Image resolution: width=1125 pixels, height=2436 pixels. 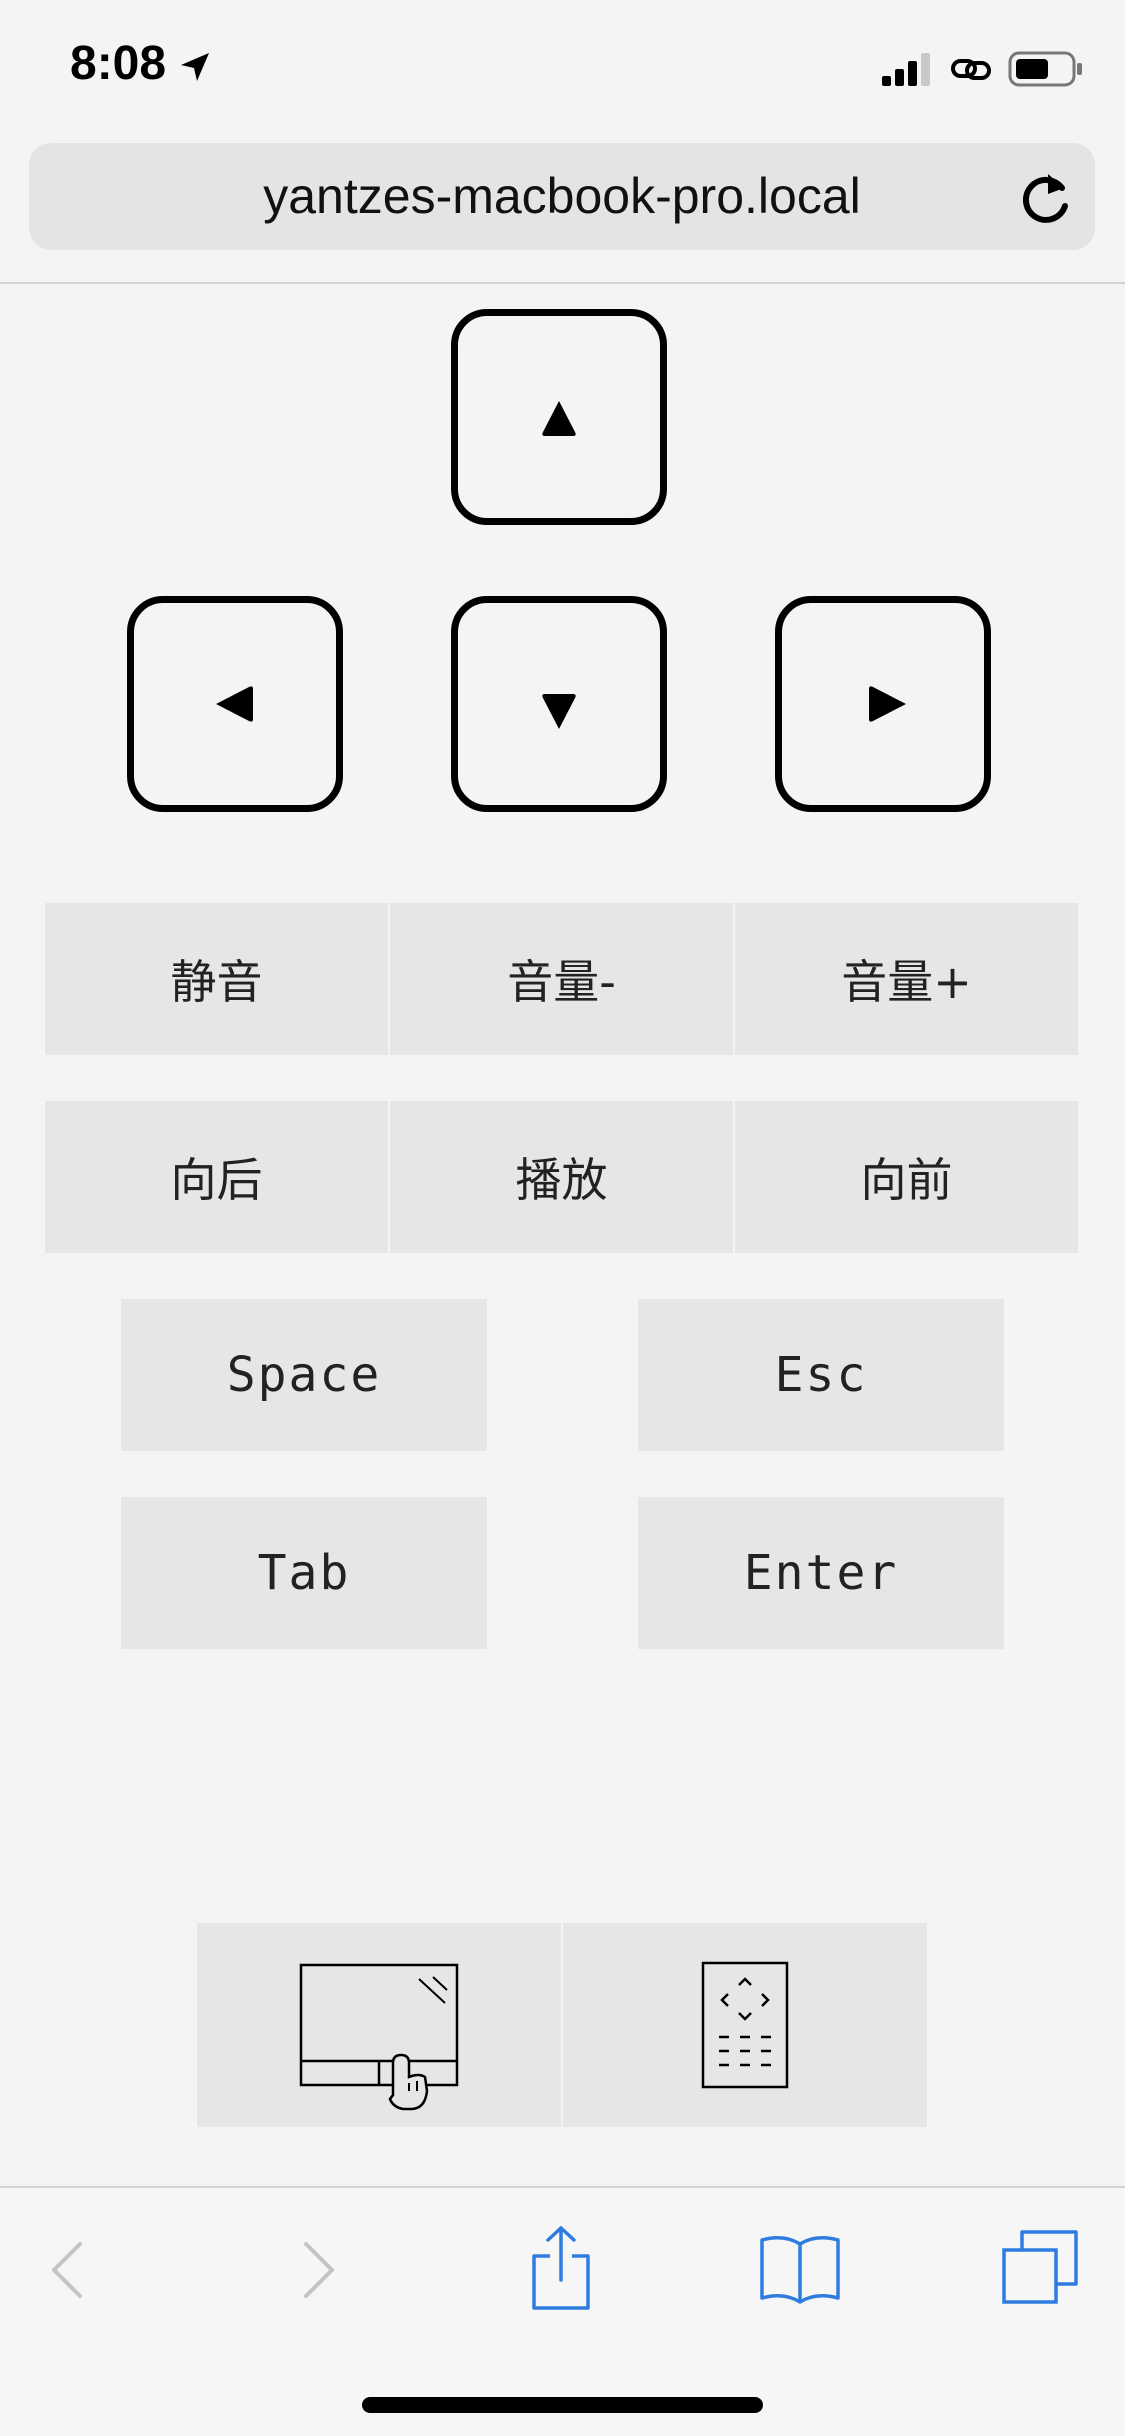 I want to click on arrow-down-icon, so click(x=559, y=711).